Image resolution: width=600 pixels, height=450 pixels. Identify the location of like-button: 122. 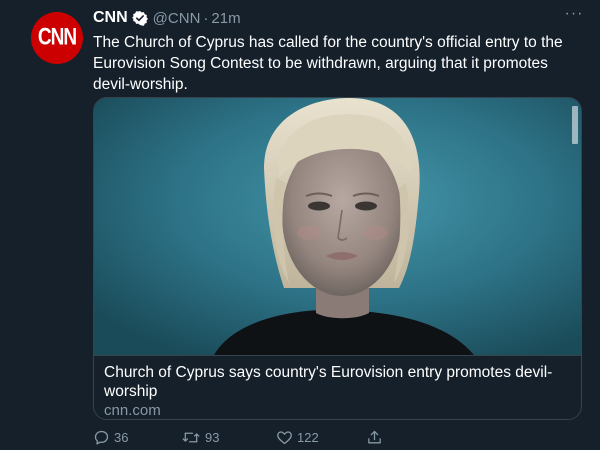
(297, 437).